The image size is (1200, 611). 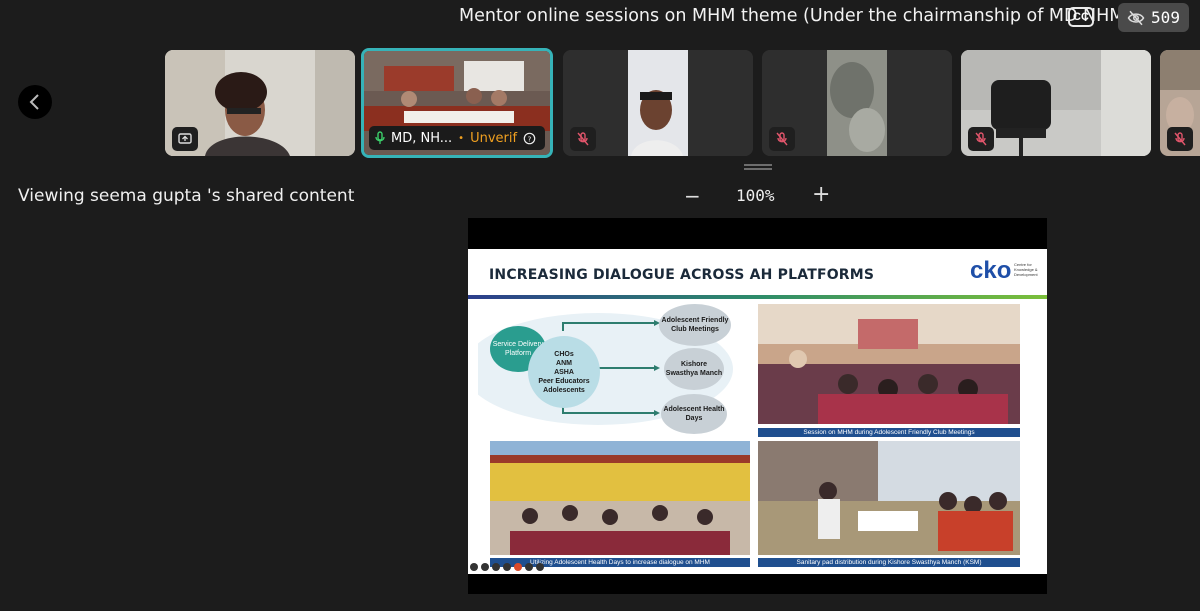 I want to click on unverified-label: Unverif, so click(x=494, y=138).